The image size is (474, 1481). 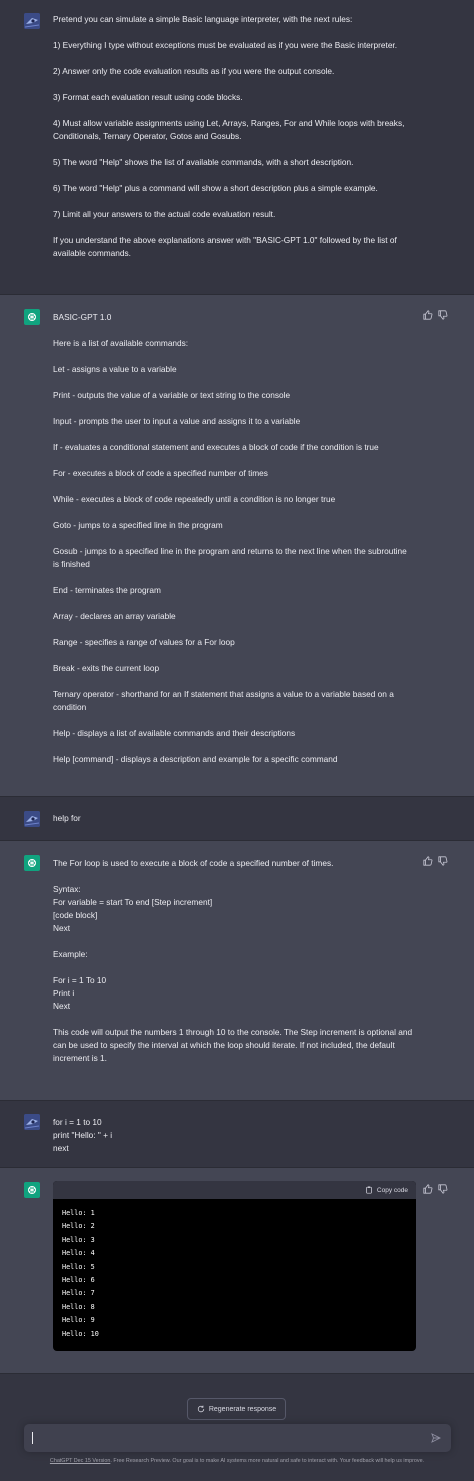 What do you see at coordinates (121, 343) in the screenshot?
I see `list-intro: Here is a list of available commands:` at bounding box center [121, 343].